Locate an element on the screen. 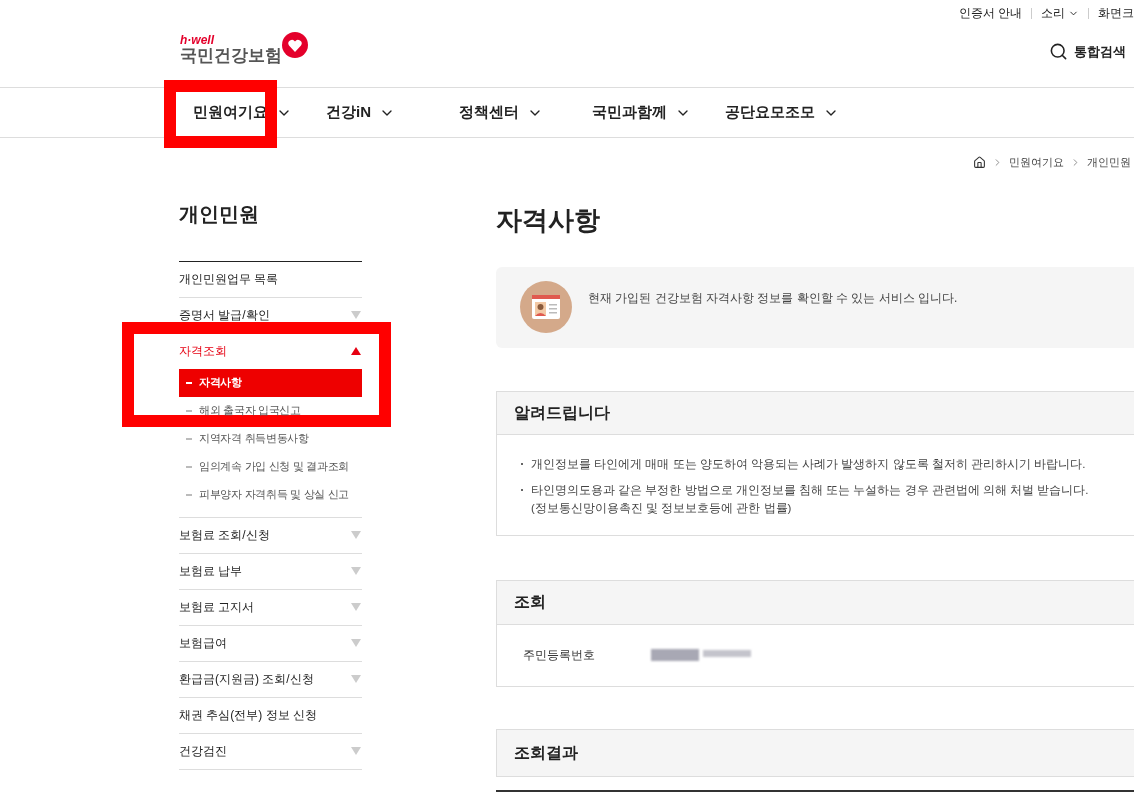 Image resolution: width=1134 pixels, height=792 pixels. sidebar-menu-item: 보험료 조회/신청 is located at coordinates (270, 535).